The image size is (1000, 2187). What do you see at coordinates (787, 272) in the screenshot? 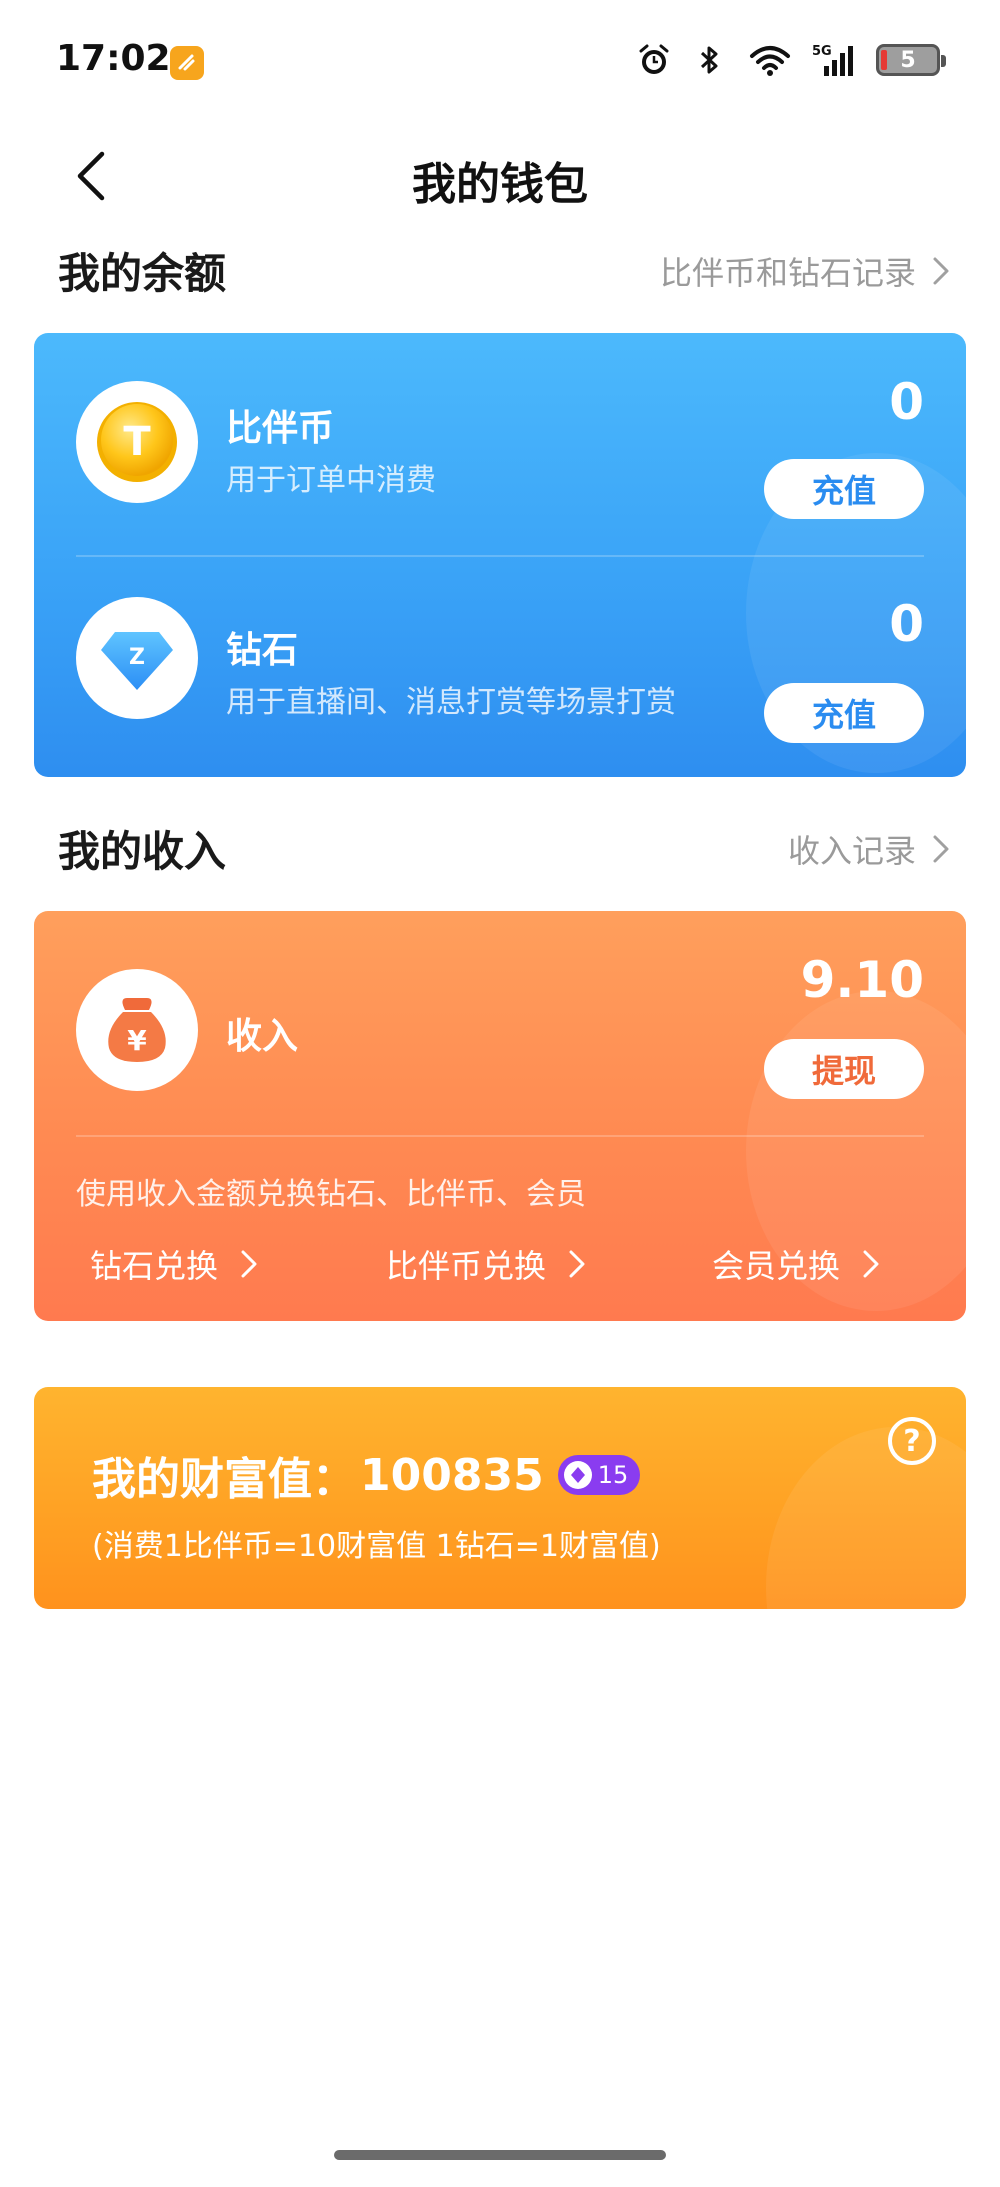
I see `balance-records-label: 比伴币和钻石记录` at bounding box center [787, 272].